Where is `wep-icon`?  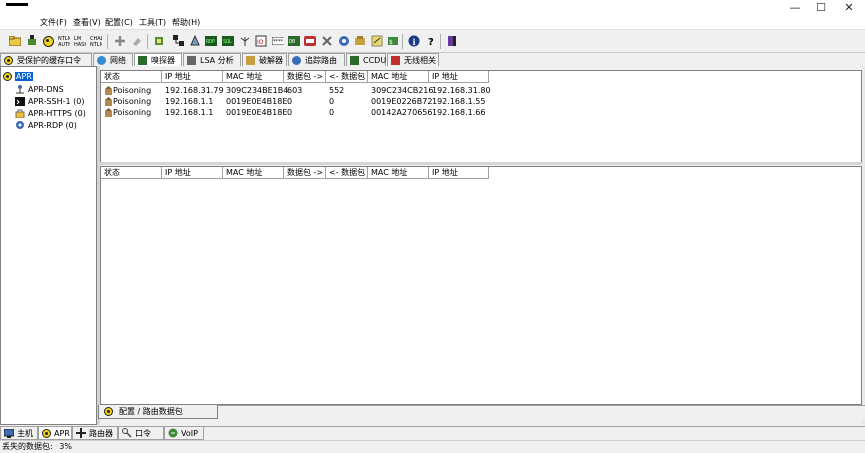 wep-icon is located at coordinates (377, 41).